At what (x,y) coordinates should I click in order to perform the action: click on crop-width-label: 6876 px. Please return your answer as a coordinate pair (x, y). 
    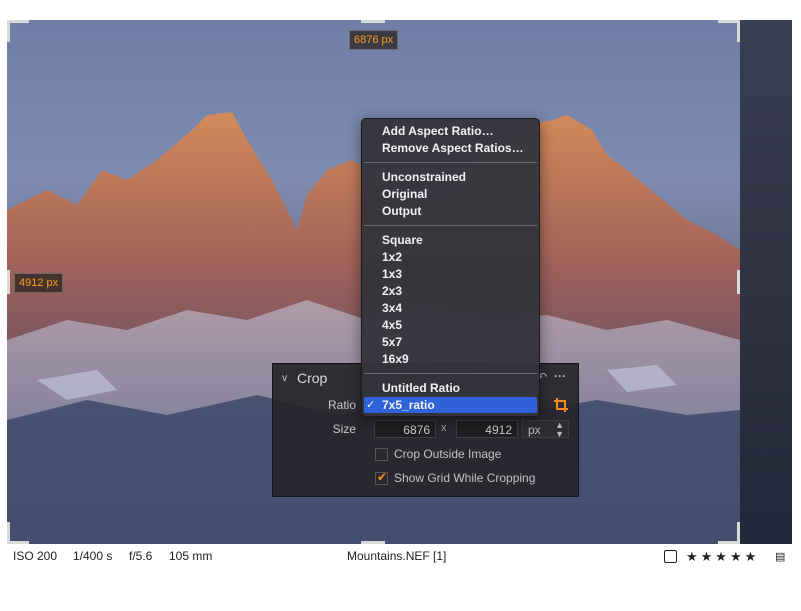
    Looking at the image, I should click on (374, 40).